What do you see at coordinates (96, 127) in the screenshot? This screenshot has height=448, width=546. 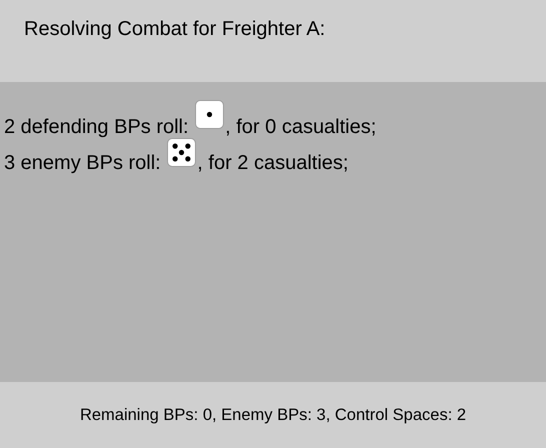 I see `roll-text: 2 defending BPs roll:` at bounding box center [96, 127].